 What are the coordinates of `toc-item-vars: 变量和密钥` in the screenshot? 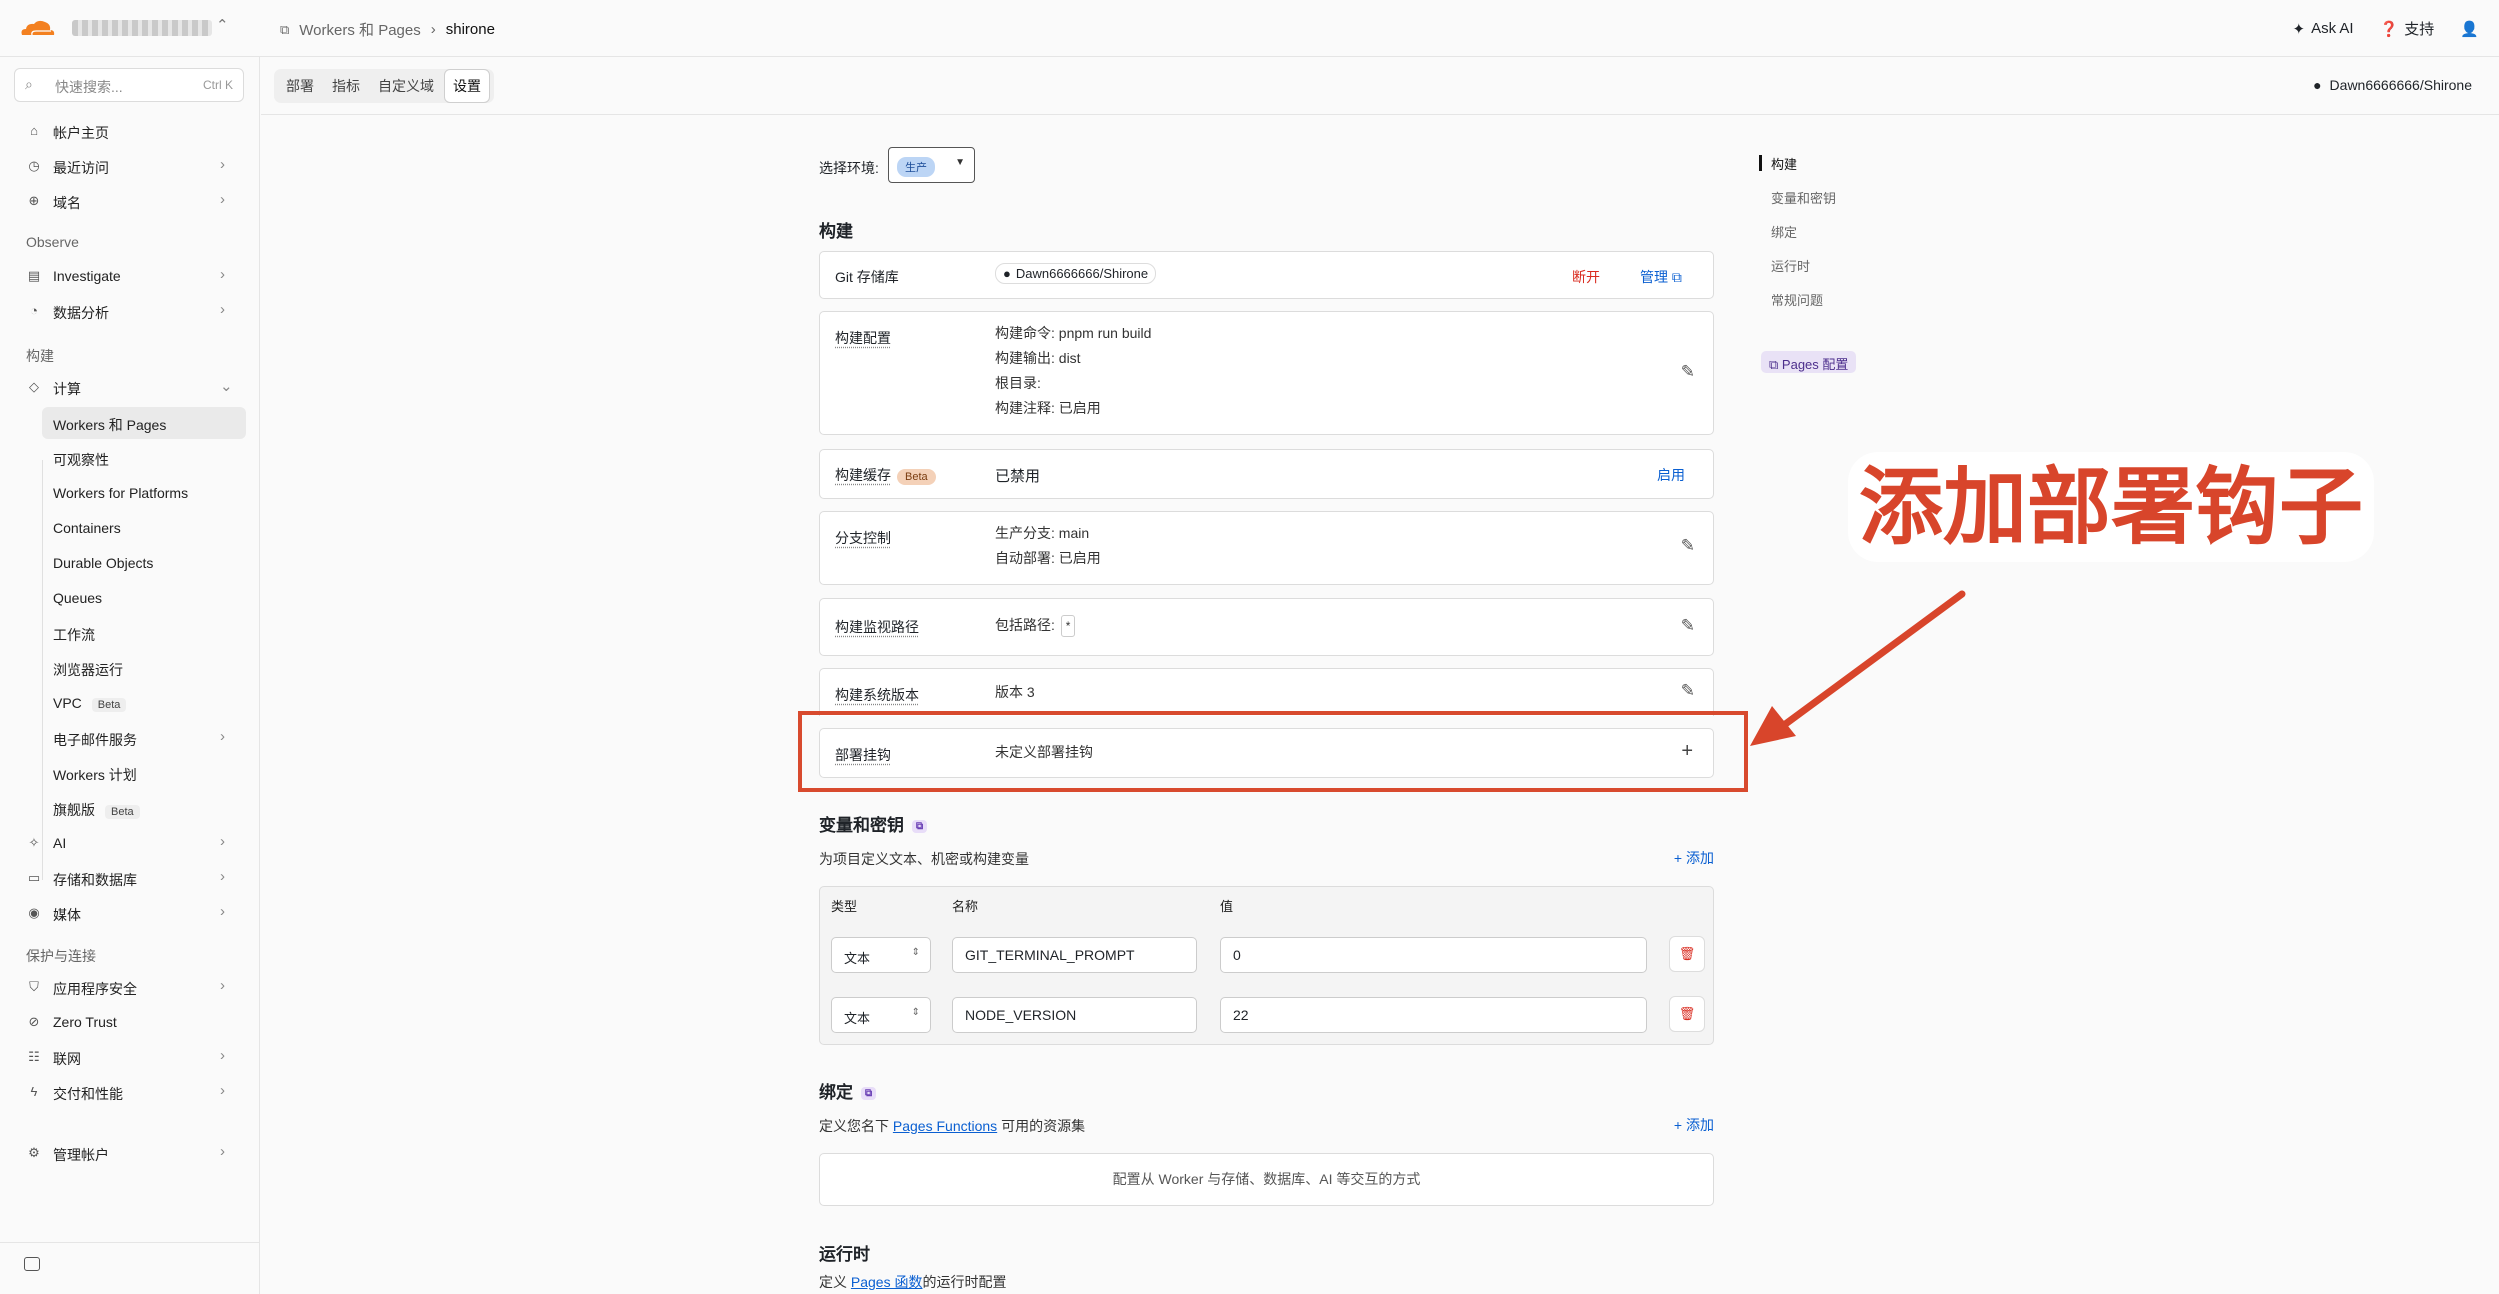 It's located at (1803, 197).